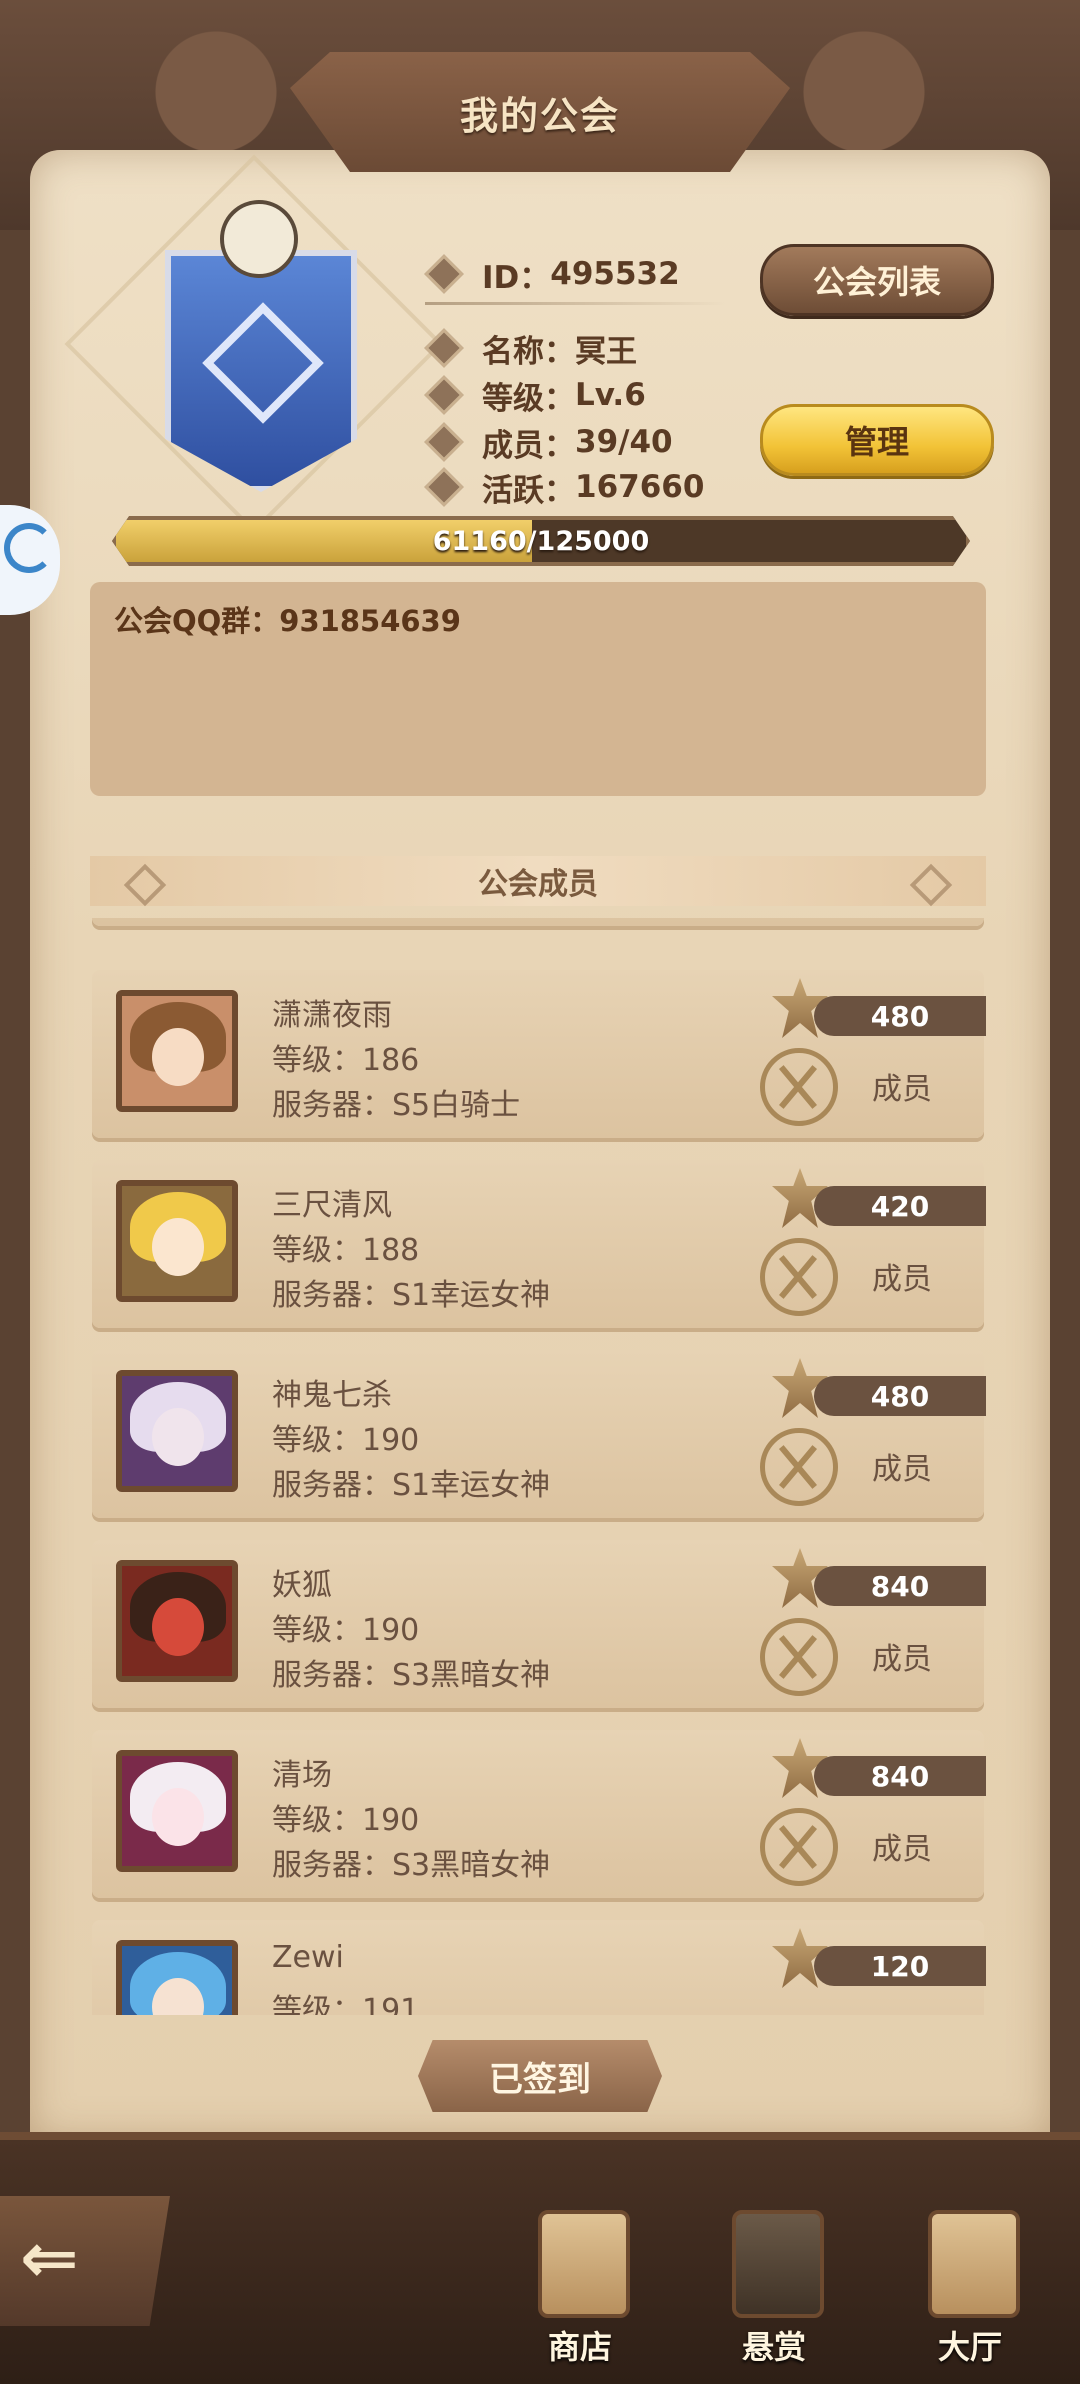  Describe the element at coordinates (287, 621) in the screenshot. I see `announcement-text: 公会QQ群：931854639` at that location.